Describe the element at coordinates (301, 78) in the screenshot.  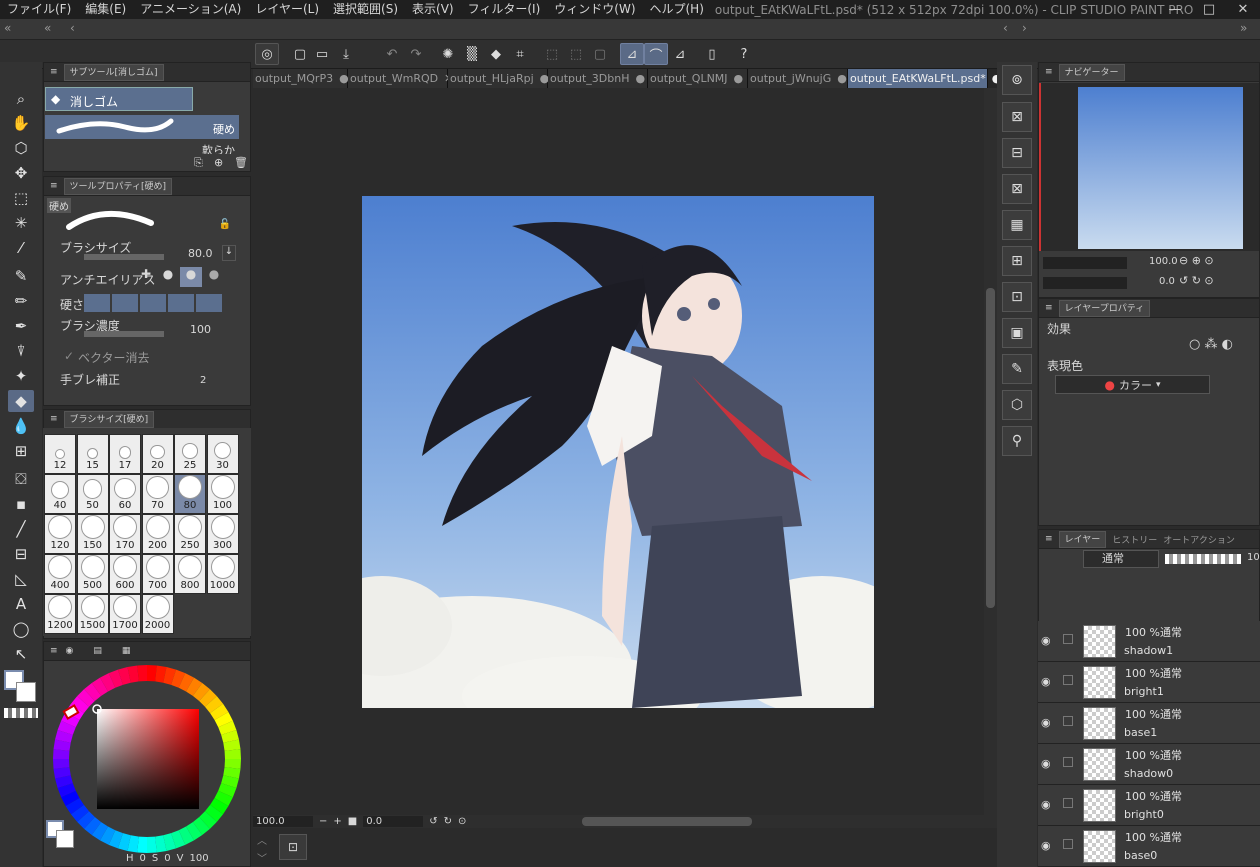
I see `tab-doc-1: output_MQrP3 ●` at that location.